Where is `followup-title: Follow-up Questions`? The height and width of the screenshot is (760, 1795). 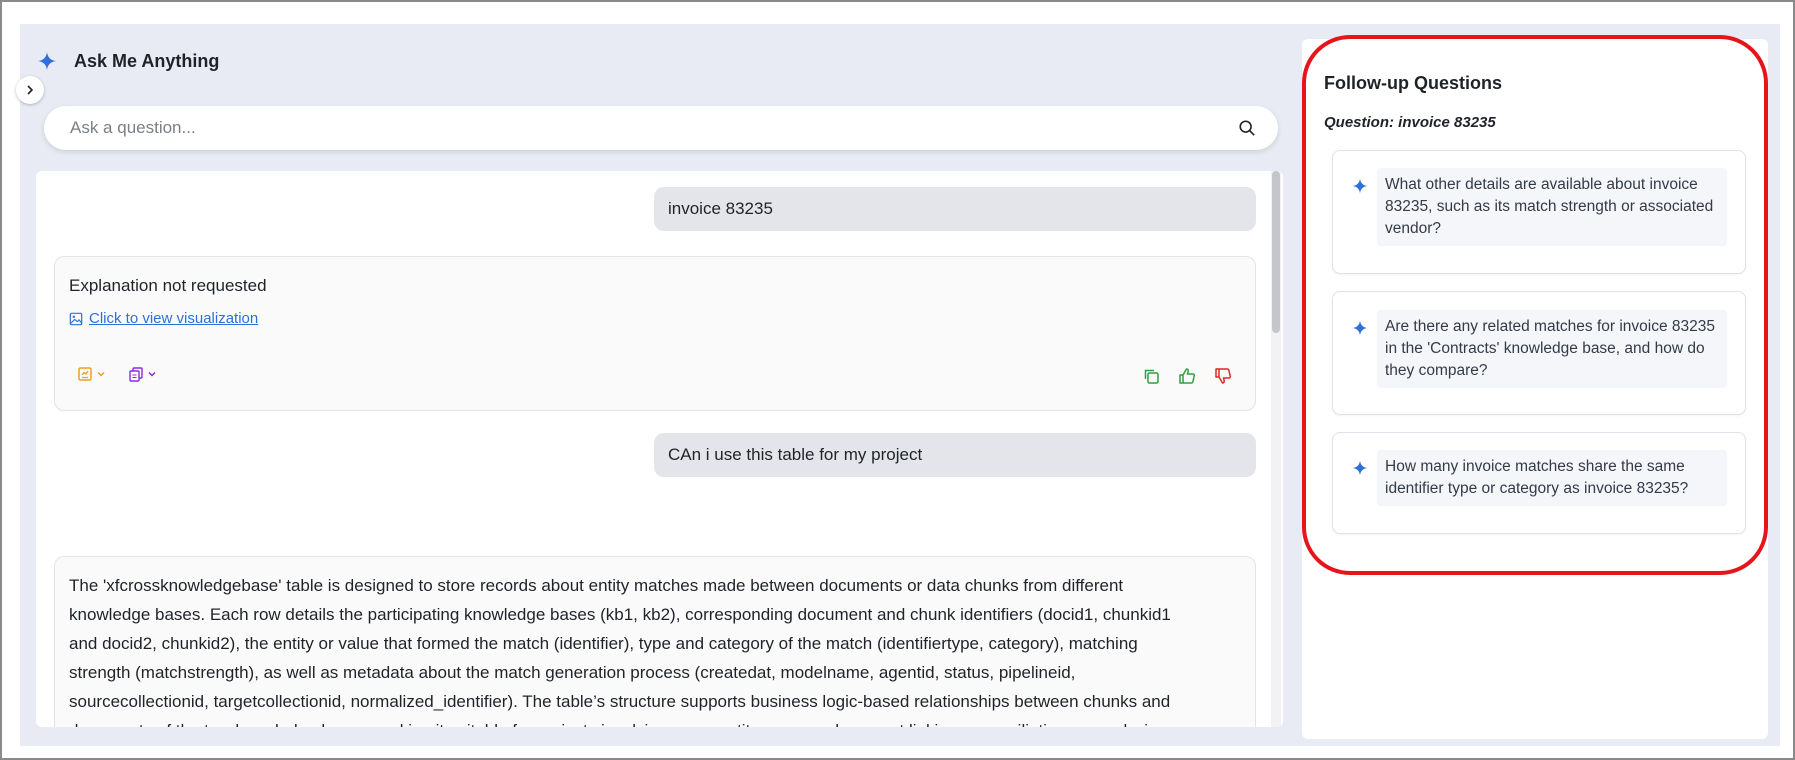 followup-title: Follow-up Questions is located at coordinates (1413, 83).